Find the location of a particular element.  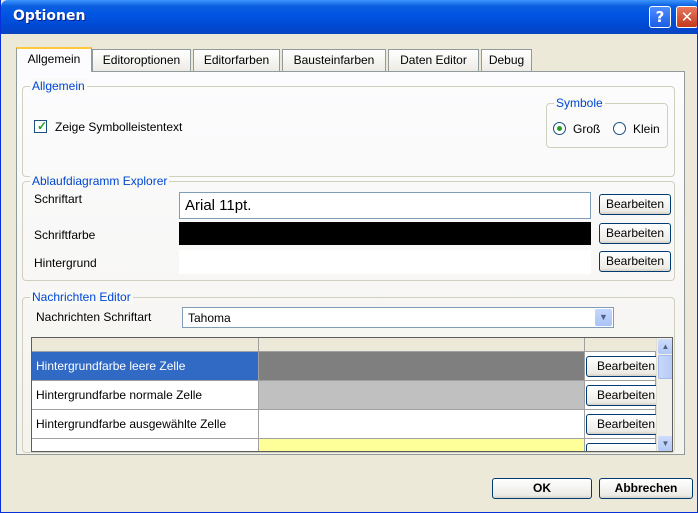

edit-font-color-button: Bearbeiten is located at coordinates (635, 233).